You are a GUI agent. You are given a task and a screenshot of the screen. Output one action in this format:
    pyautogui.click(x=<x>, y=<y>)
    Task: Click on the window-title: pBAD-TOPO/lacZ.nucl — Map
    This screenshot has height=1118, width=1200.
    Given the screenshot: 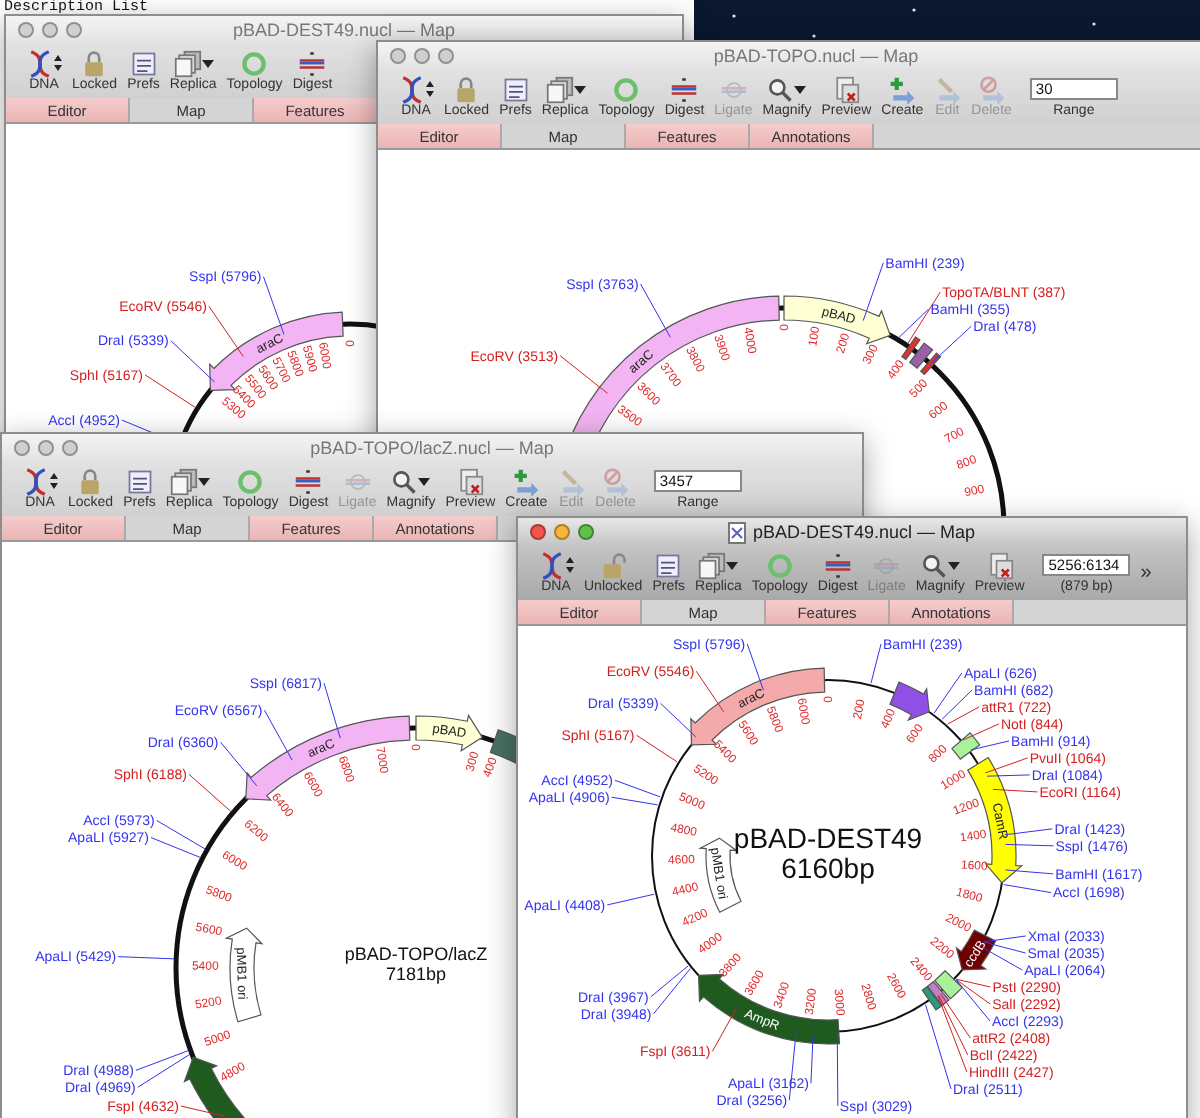 What is the action you would take?
    pyautogui.click(x=432, y=448)
    